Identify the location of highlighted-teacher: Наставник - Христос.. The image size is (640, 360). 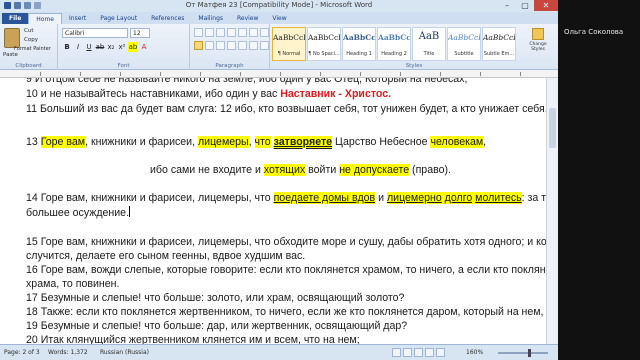
(336, 94).